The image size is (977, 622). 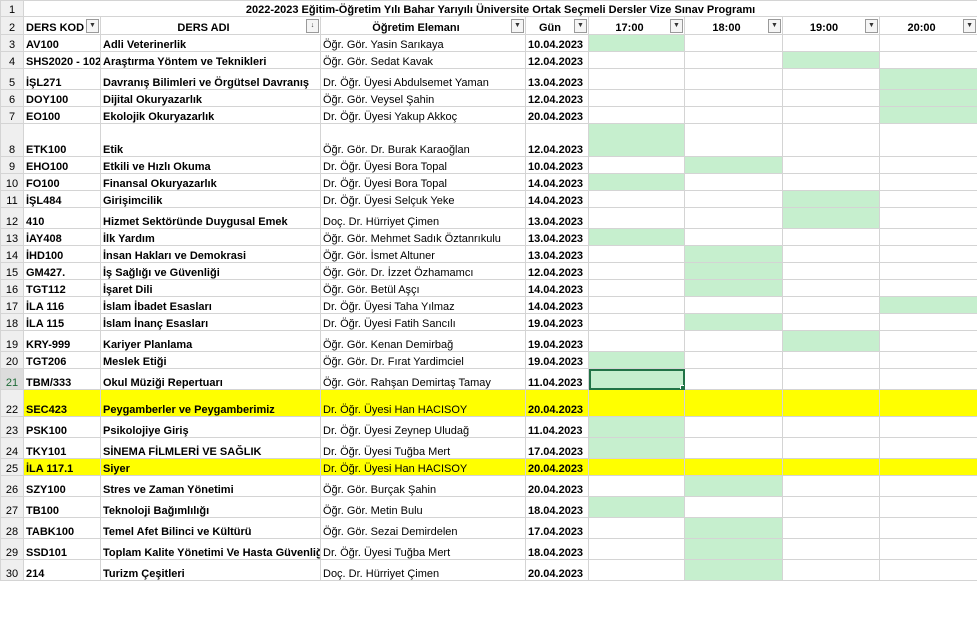 What do you see at coordinates (62, 379) in the screenshot?
I see `course-code-cell: TBM/333` at bounding box center [62, 379].